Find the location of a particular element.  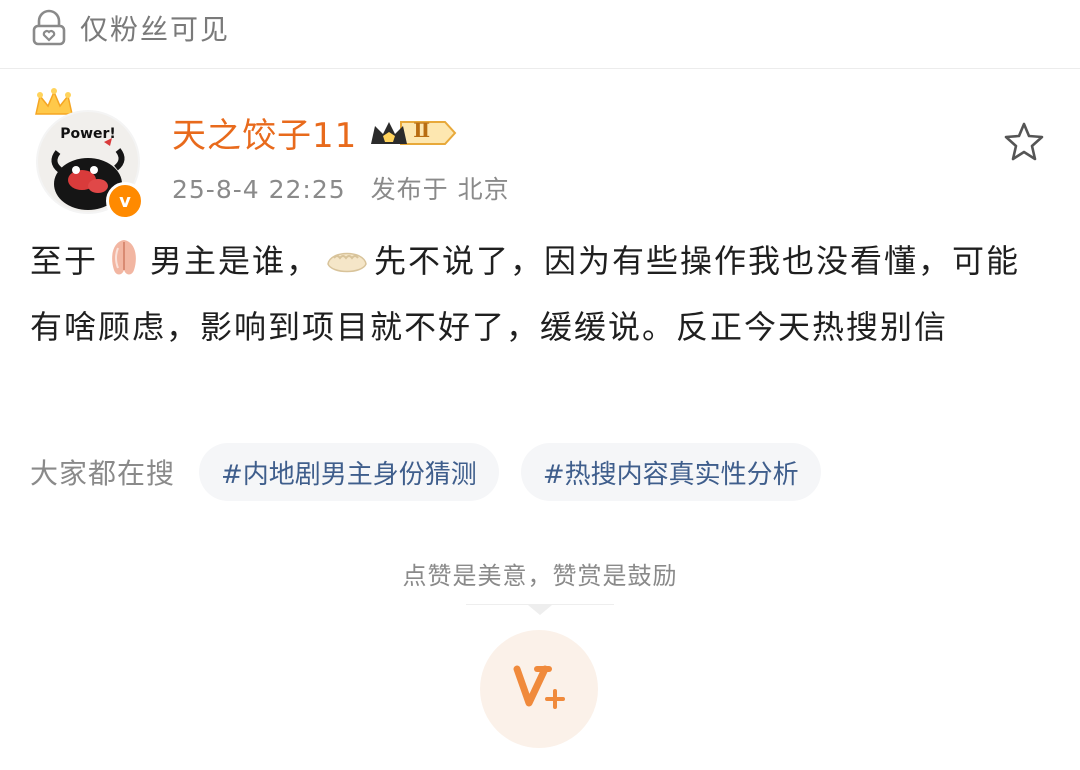

author-avatar-group: Power! v is located at coordinates (100, 154).